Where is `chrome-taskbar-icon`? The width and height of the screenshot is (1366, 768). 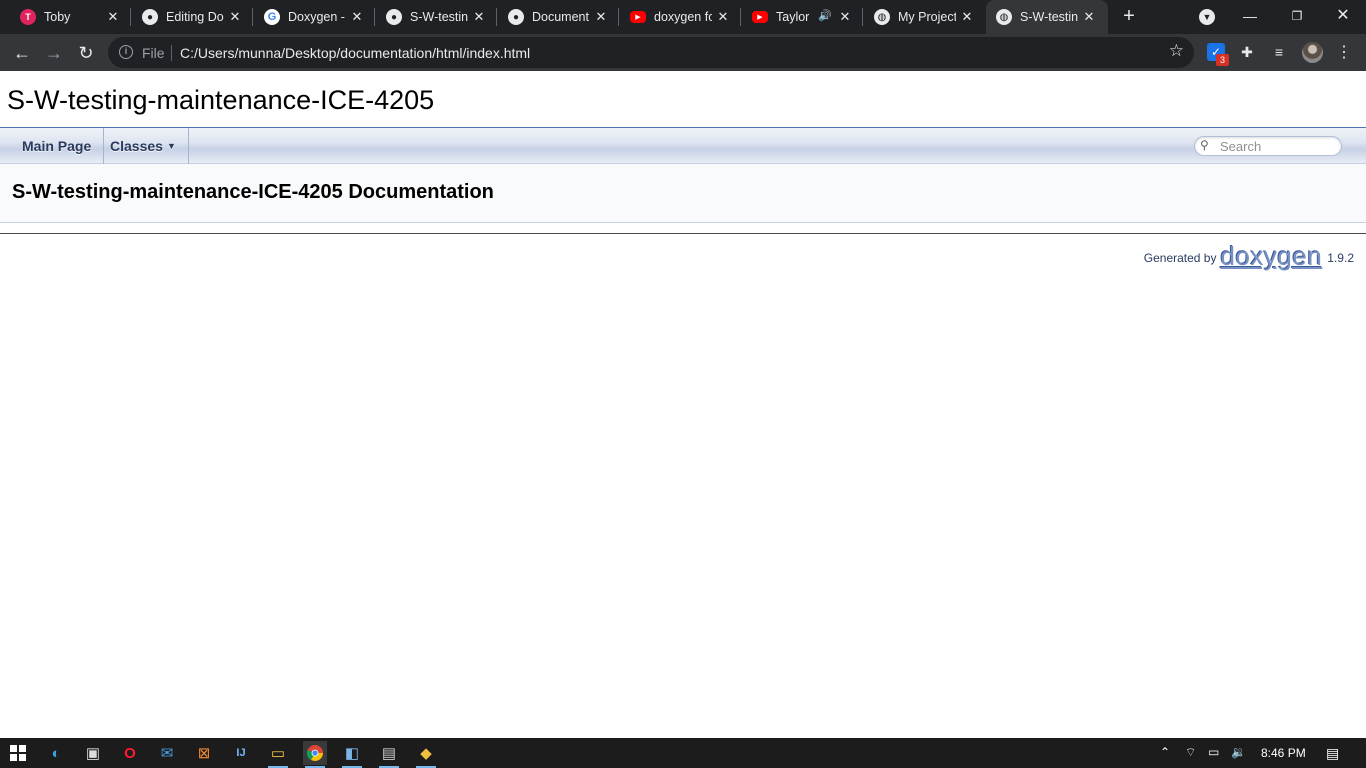 chrome-taskbar-icon is located at coordinates (315, 754).